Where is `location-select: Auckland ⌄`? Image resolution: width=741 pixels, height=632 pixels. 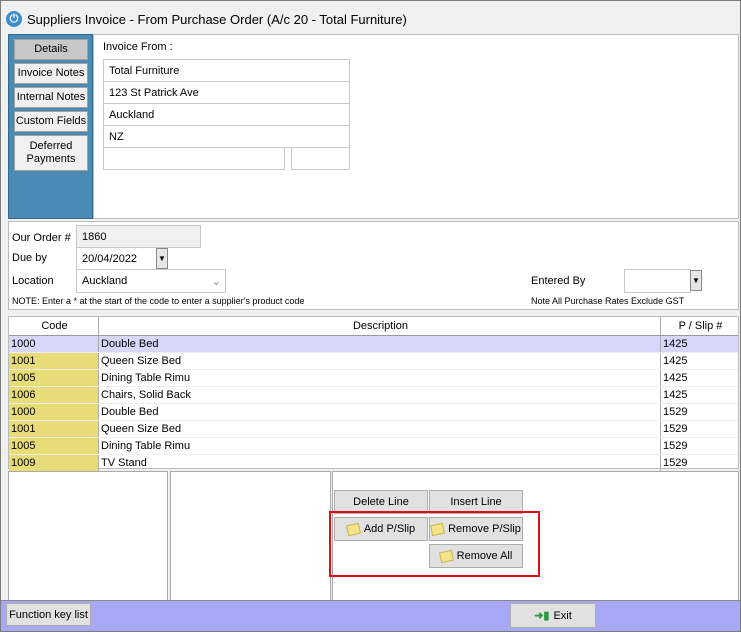
location-select: Auckland ⌄ is located at coordinates (151, 281).